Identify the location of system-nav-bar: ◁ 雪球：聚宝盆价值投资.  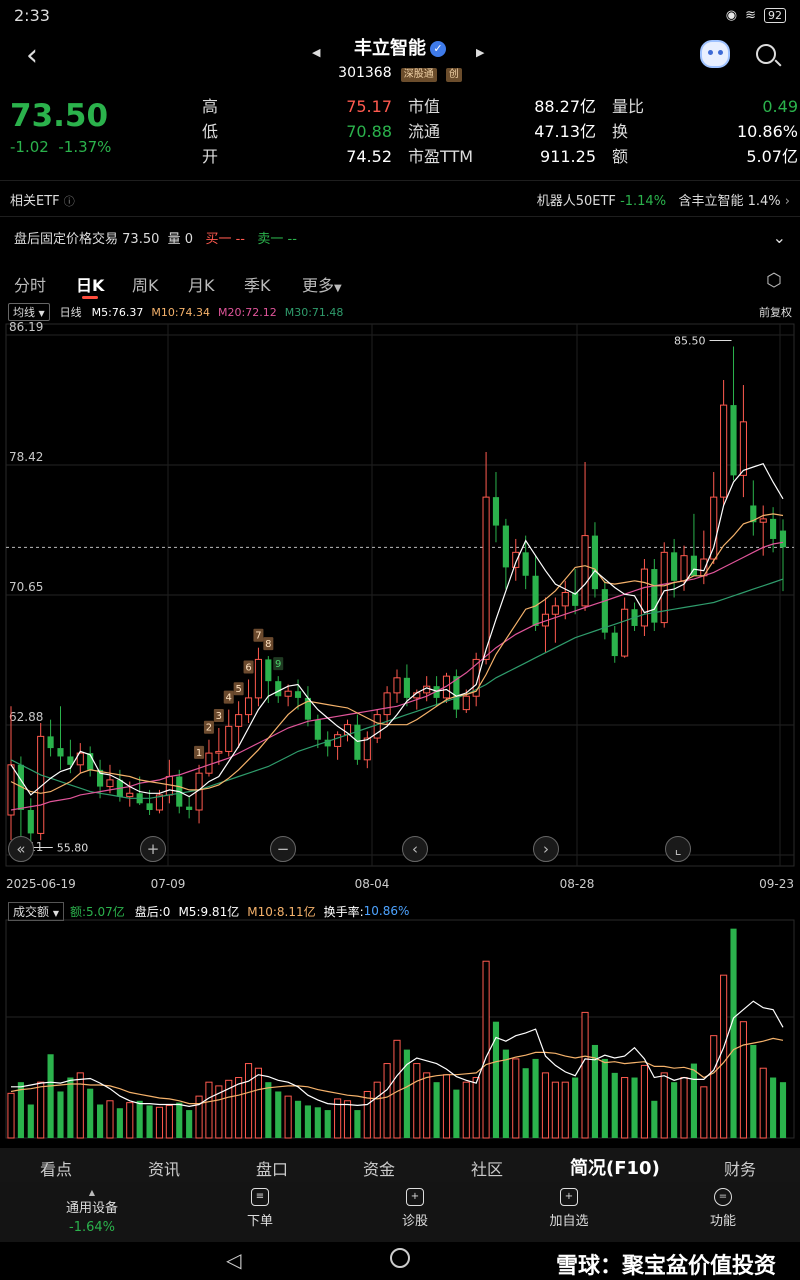
(400, 1261).